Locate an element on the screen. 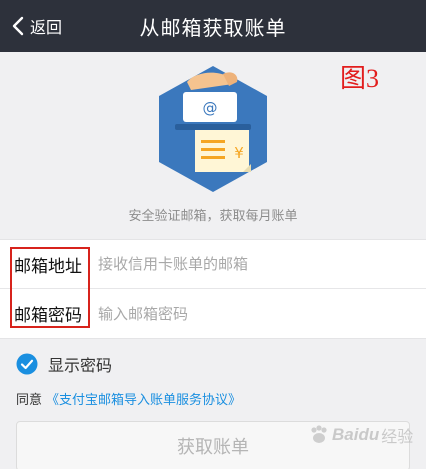 This screenshot has height=469, width=426. page-title: 从邮箱获取账单 is located at coordinates (213, 27).